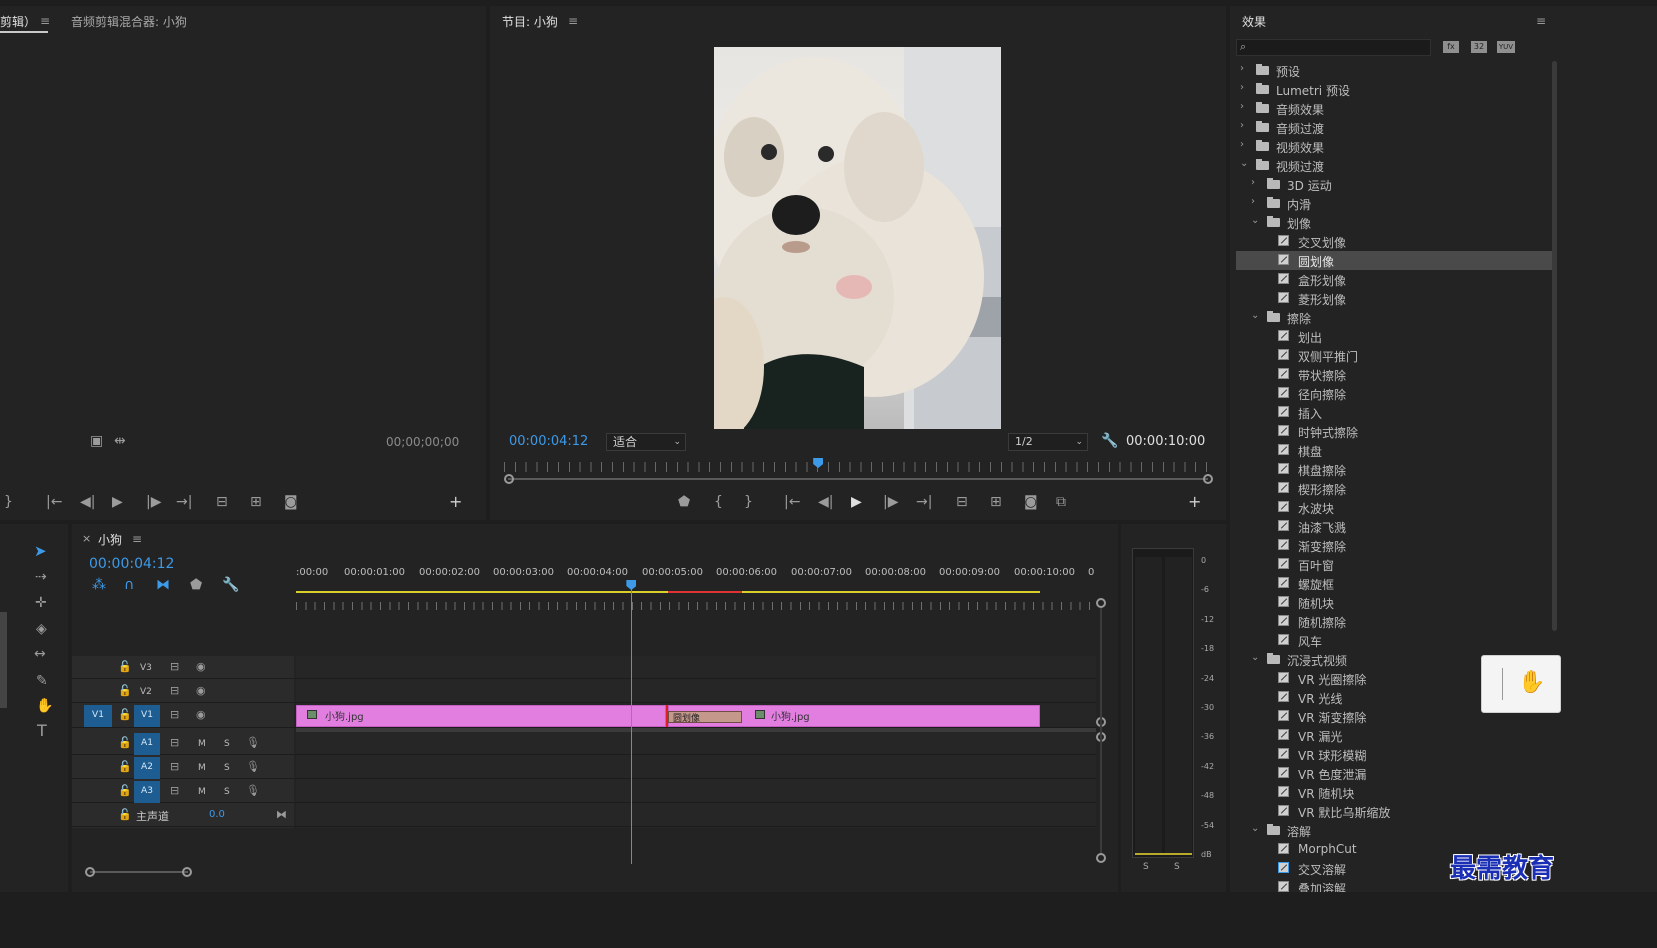 Image resolution: width=1657 pixels, height=948 pixels. Describe the element at coordinates (856, 502) in the screenshot. I see `play-icon: ▶` at that location.